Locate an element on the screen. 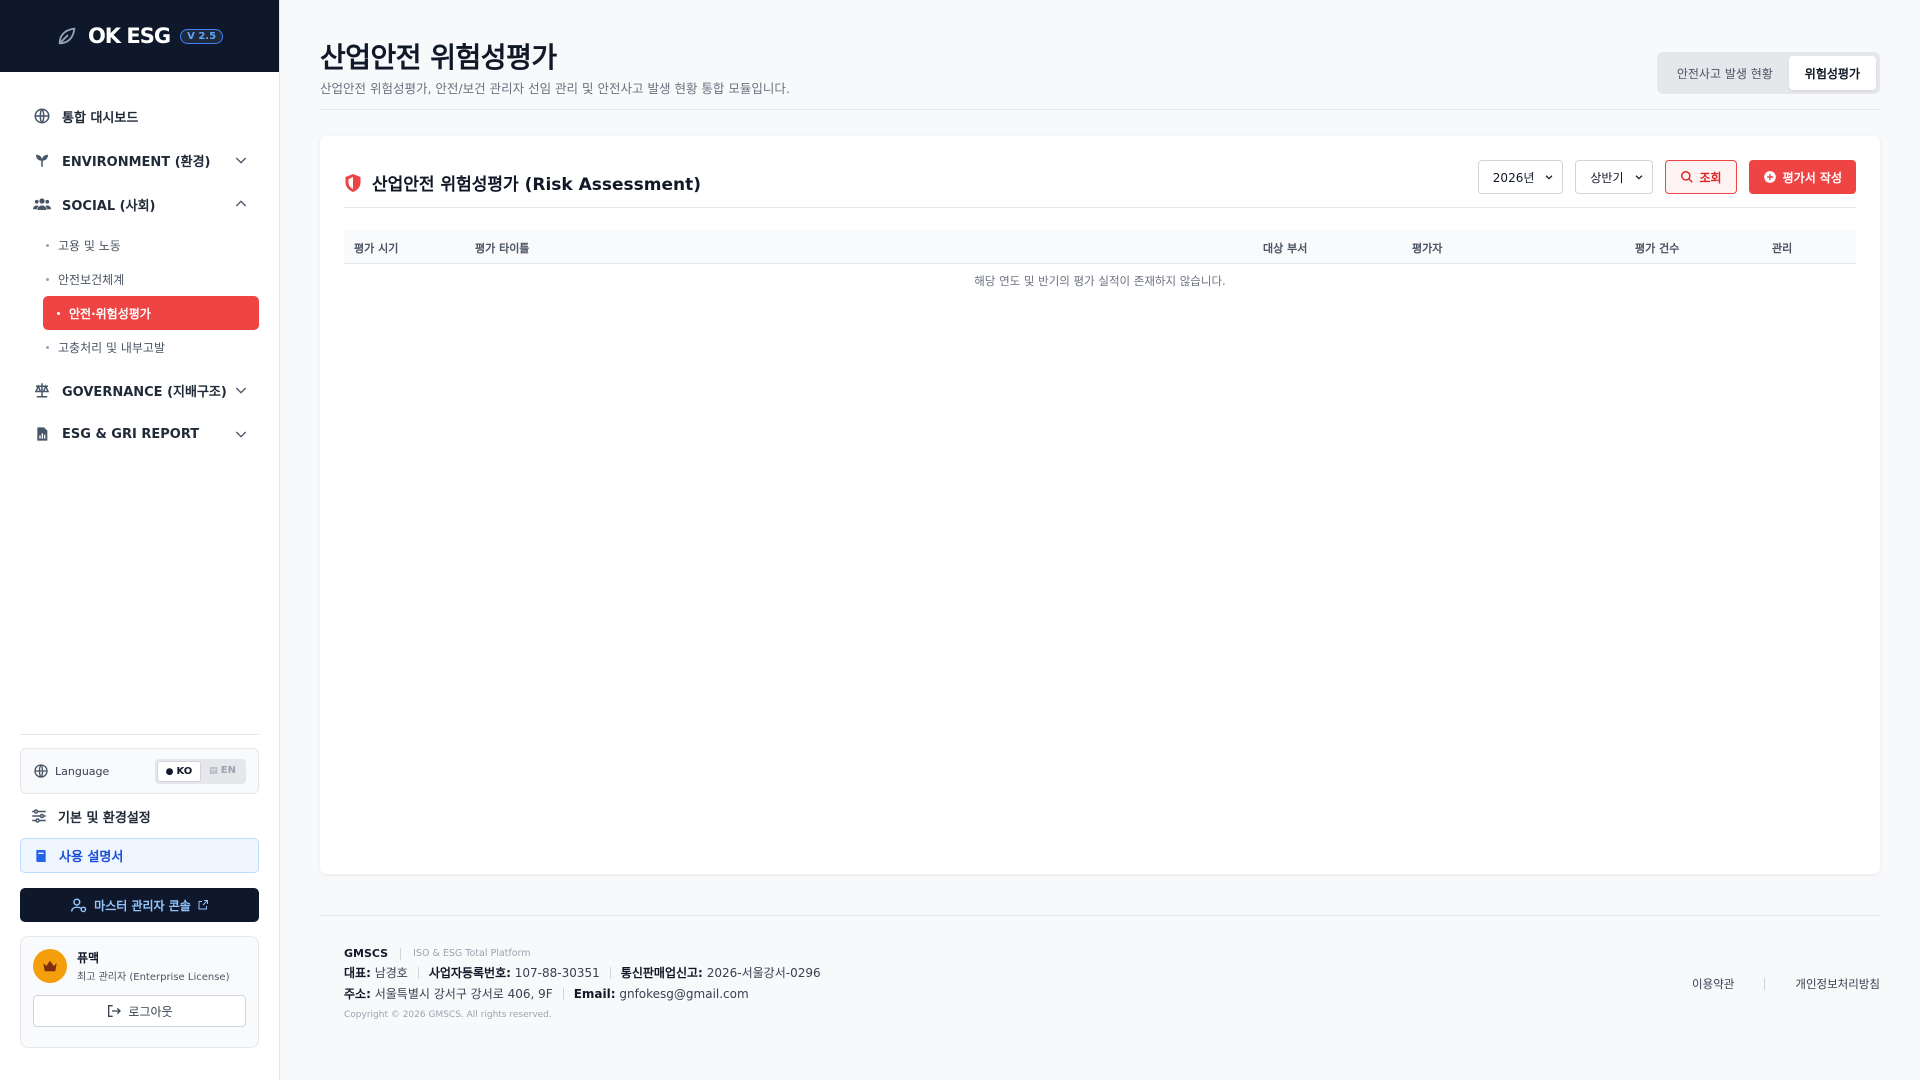 The width and height of the screenshot is (1920, 1080). plus-circle-icon is located at coordinates (1769, 177).